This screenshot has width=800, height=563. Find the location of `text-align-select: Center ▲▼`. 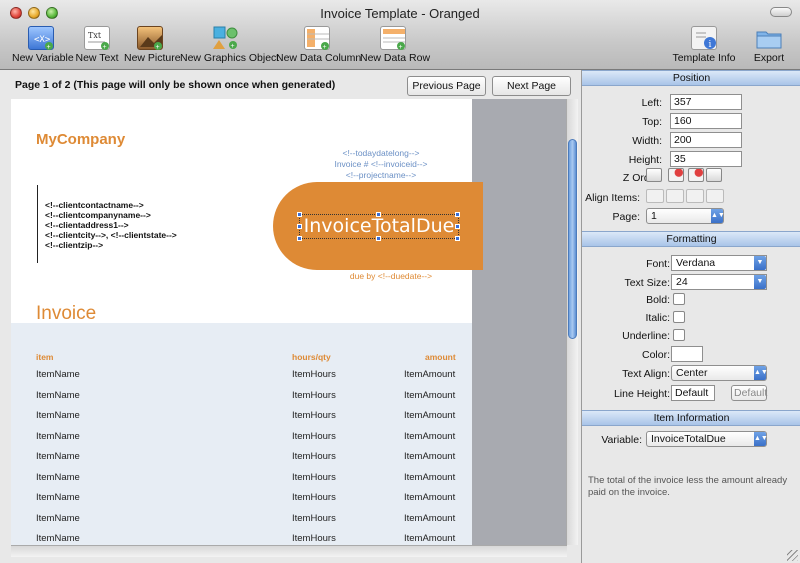

text-align-select: Center ▲▼ is located at coordinates (719, 373).